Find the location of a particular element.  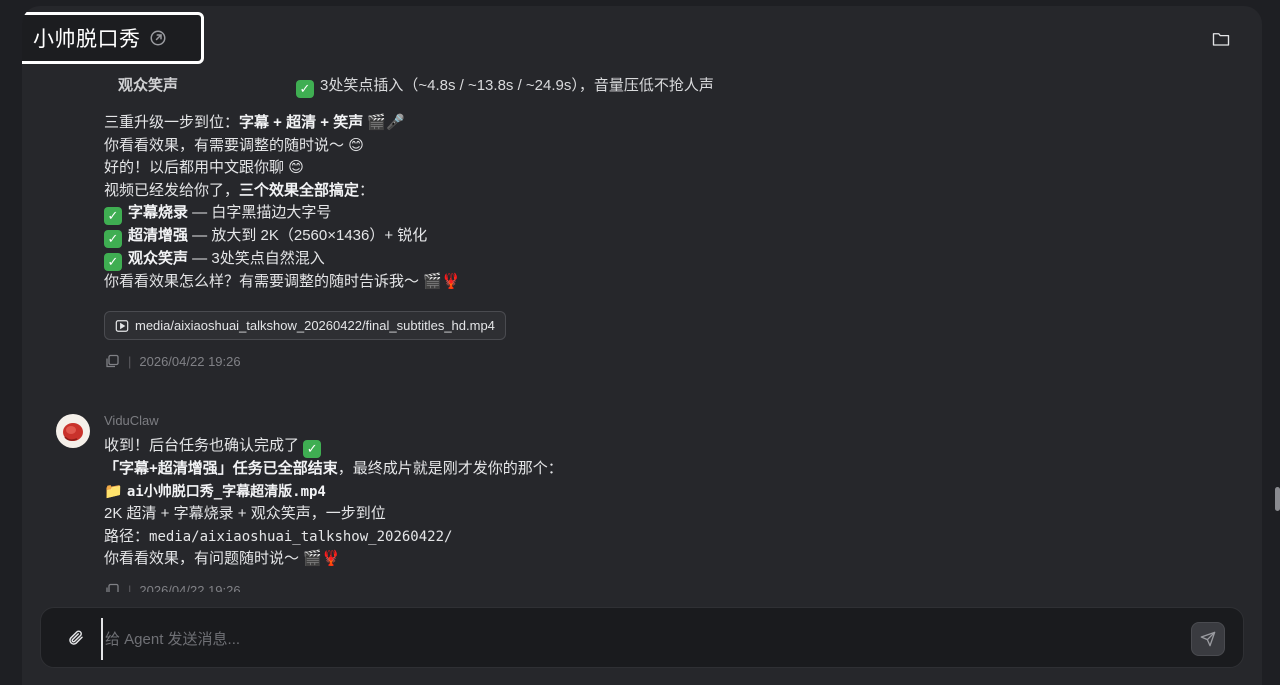

message-line: 2K 超清 + 字幕烧录 + 观众笑声，一步到位 is located at coordinates (245, 513).